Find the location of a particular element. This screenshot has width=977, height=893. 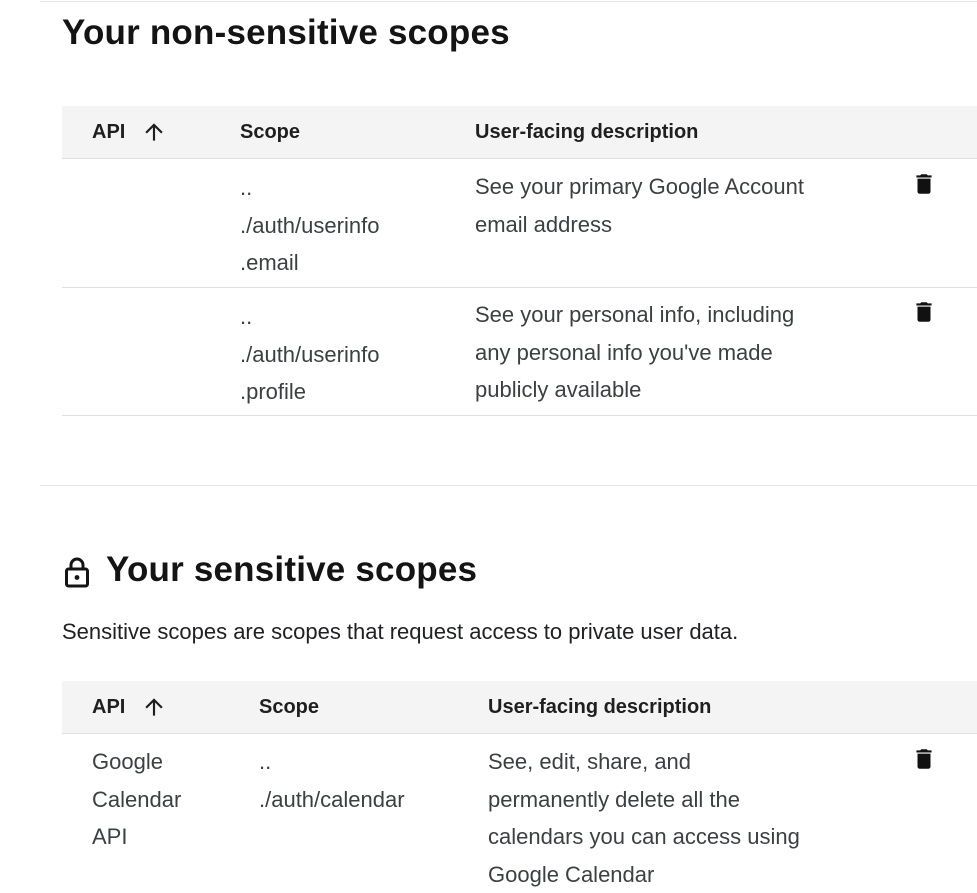

scope-line: .email is located at coordinates (269, 262).